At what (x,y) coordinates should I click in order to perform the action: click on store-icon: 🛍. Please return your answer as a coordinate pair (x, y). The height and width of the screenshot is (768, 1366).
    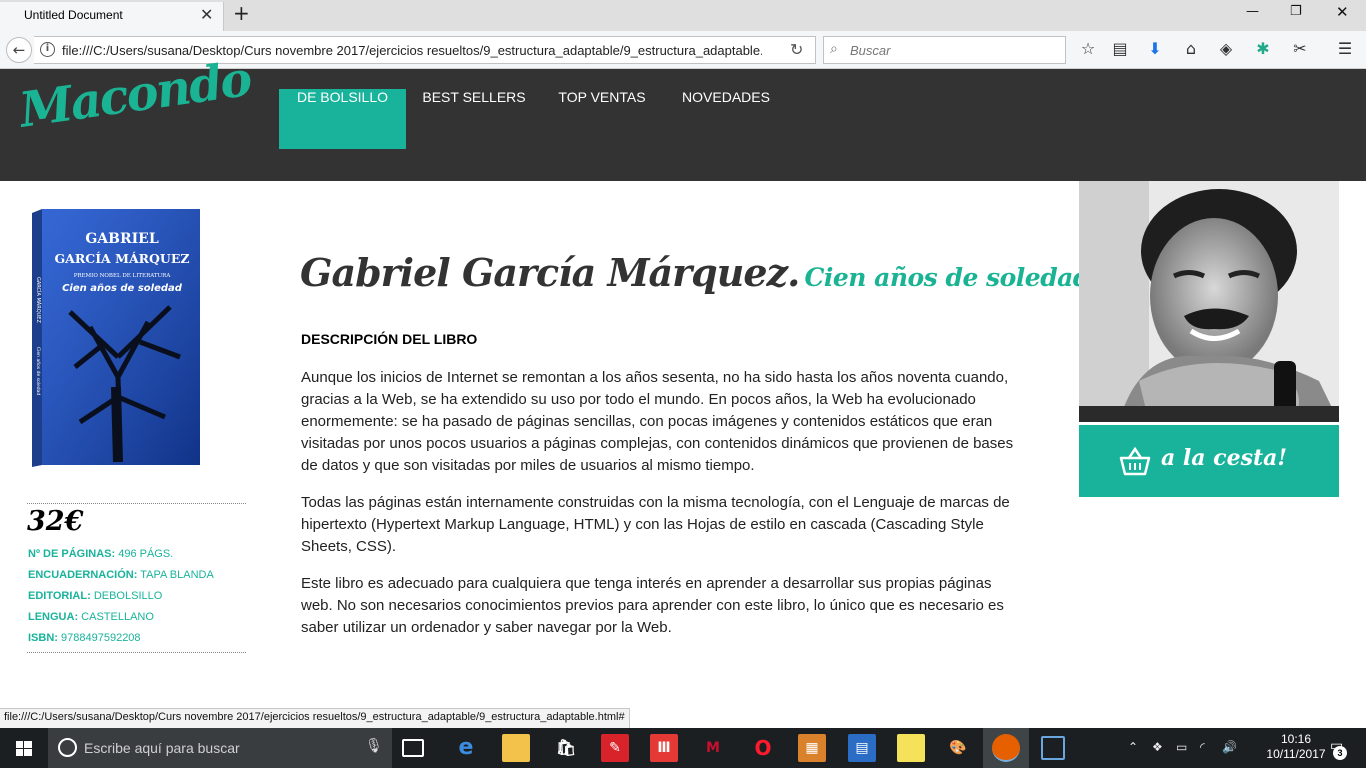
    Looking at the image, I should click on (566, 748).